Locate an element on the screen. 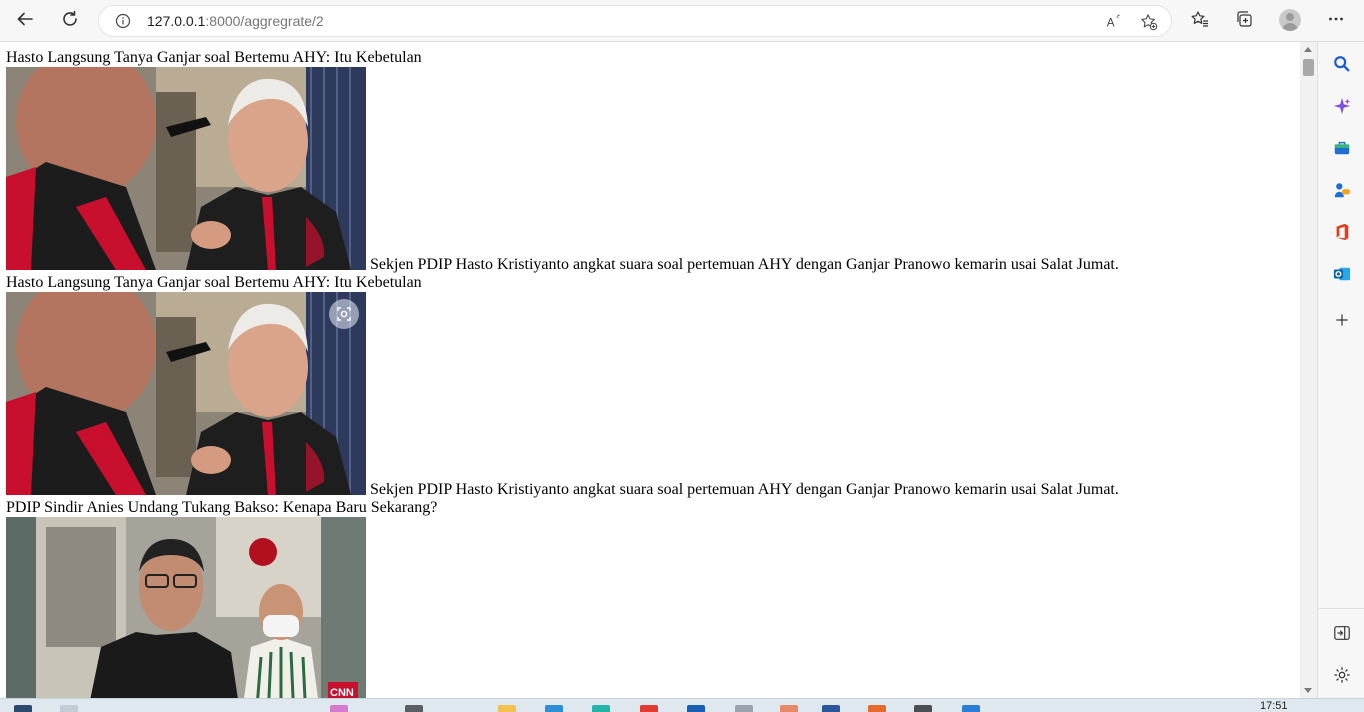 This screenshot has width=1364, height=712. start-icon is located at coordinates (23, 708).